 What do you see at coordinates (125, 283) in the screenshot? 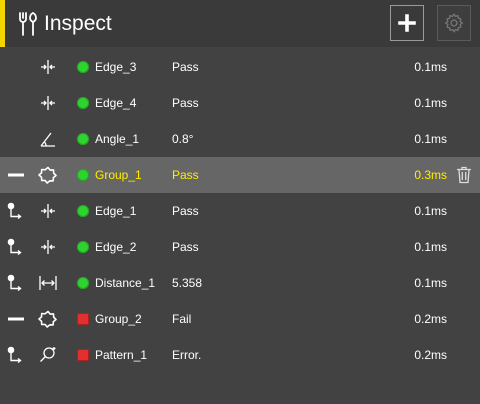
I see `tool-name: Distance_1` at bounding box center [125, 283].